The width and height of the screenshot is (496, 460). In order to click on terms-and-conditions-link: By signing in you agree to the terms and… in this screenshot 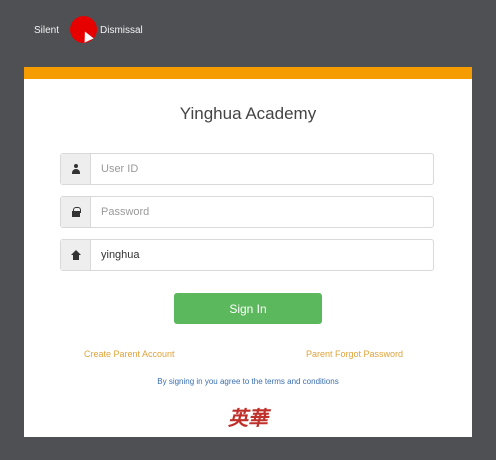, I will do `click(248, 381)`.